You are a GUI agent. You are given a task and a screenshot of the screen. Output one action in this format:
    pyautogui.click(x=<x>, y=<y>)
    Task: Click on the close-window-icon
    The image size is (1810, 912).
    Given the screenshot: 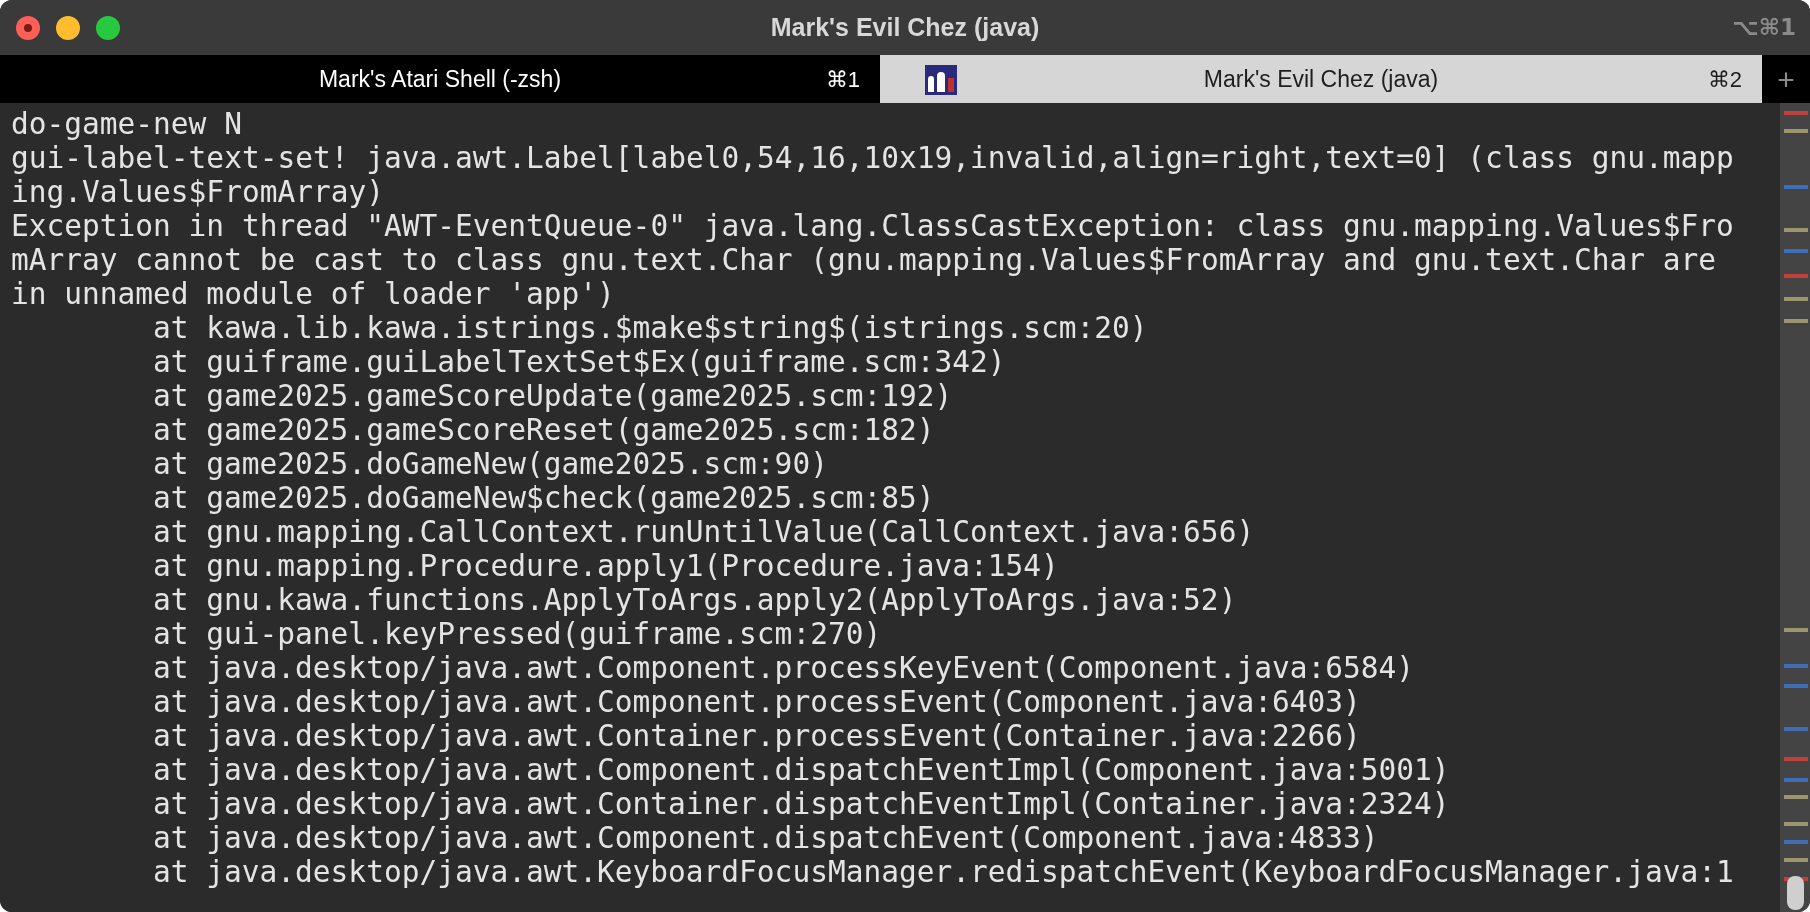 What is the action you would take?
    pyautogui.click(x=28, y=28)
    